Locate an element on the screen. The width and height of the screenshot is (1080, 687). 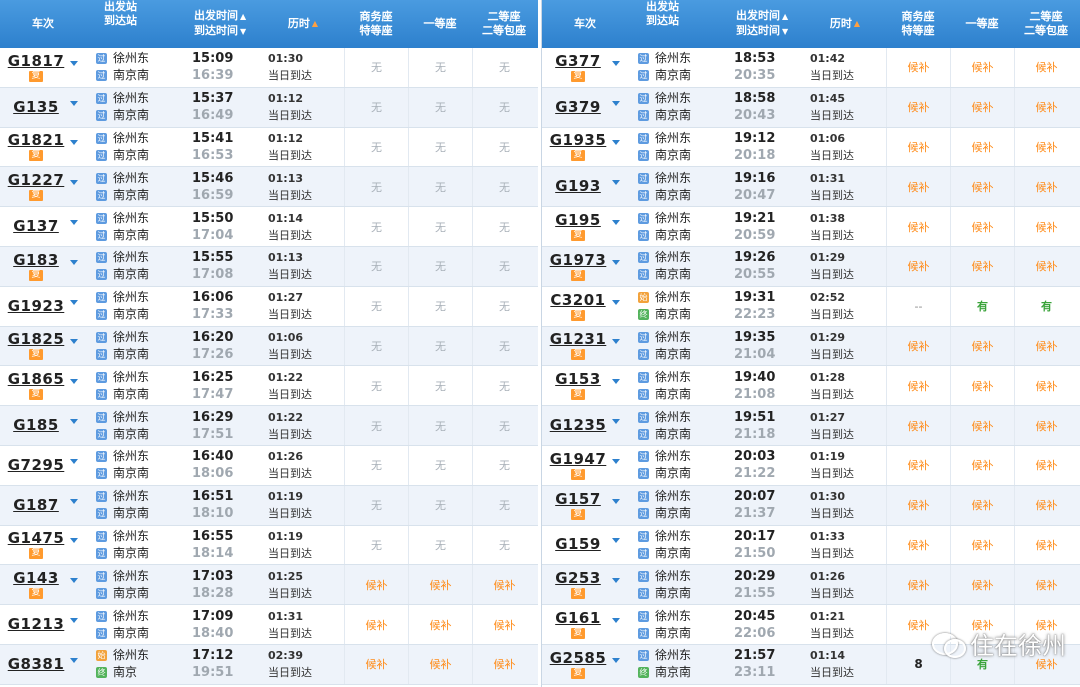
train-number-link: G195 is located at coordinates (578, 220).